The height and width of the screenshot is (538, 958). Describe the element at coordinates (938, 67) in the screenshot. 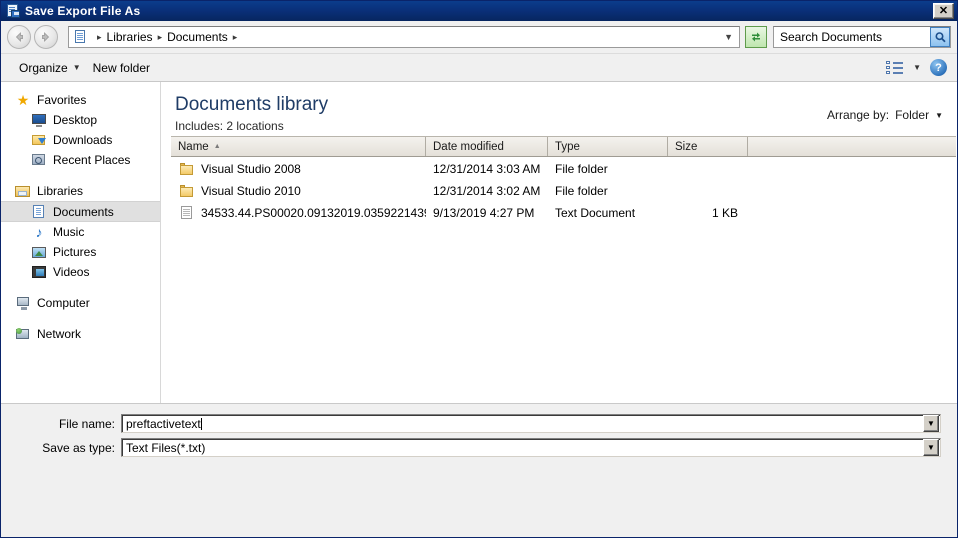

I see `help-icon: ?` at that location.